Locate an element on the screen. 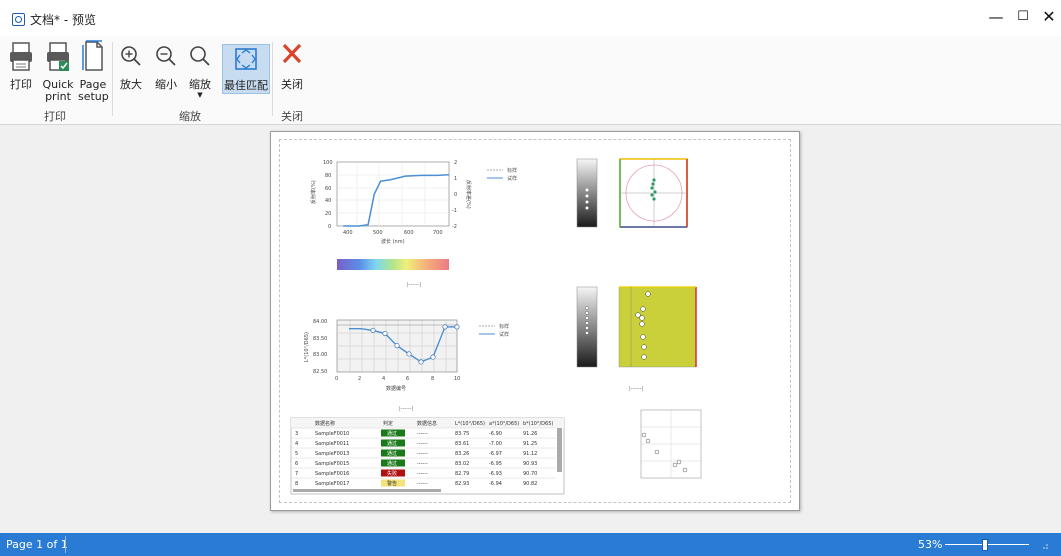 The width and height of the screenshot is (1061, 556). spec-xtick: 600 is located at coordinates (409, 233).